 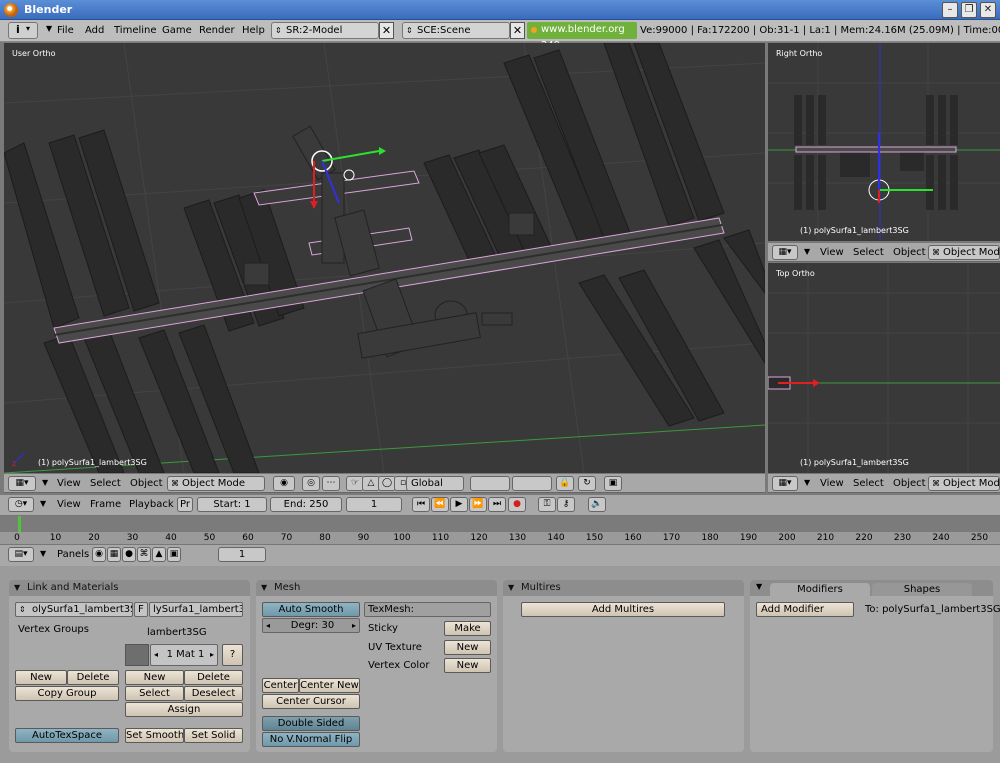 I want to click on panel-title: Mesh, so click(x=376, y=588).